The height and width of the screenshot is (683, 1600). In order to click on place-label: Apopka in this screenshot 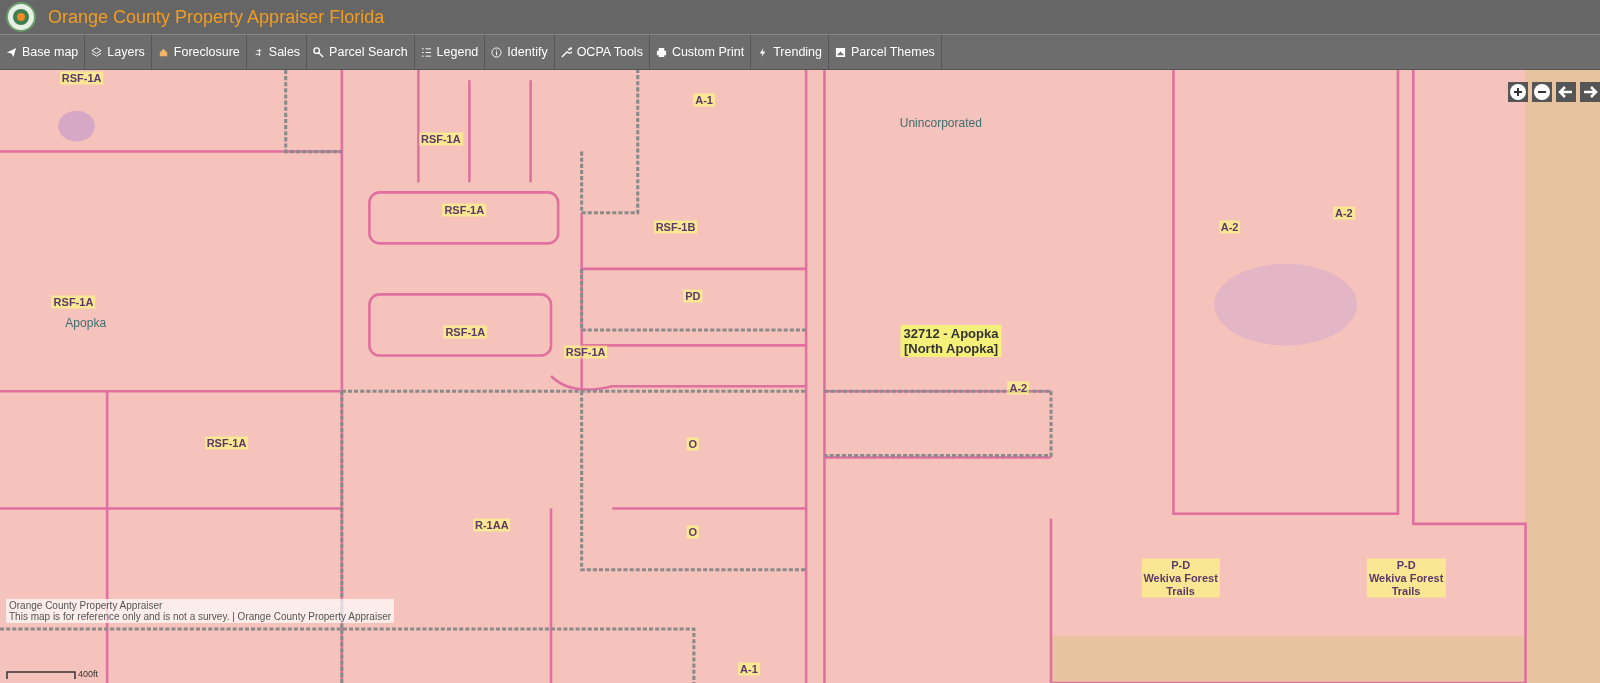, I will do `click(86, 322)`.